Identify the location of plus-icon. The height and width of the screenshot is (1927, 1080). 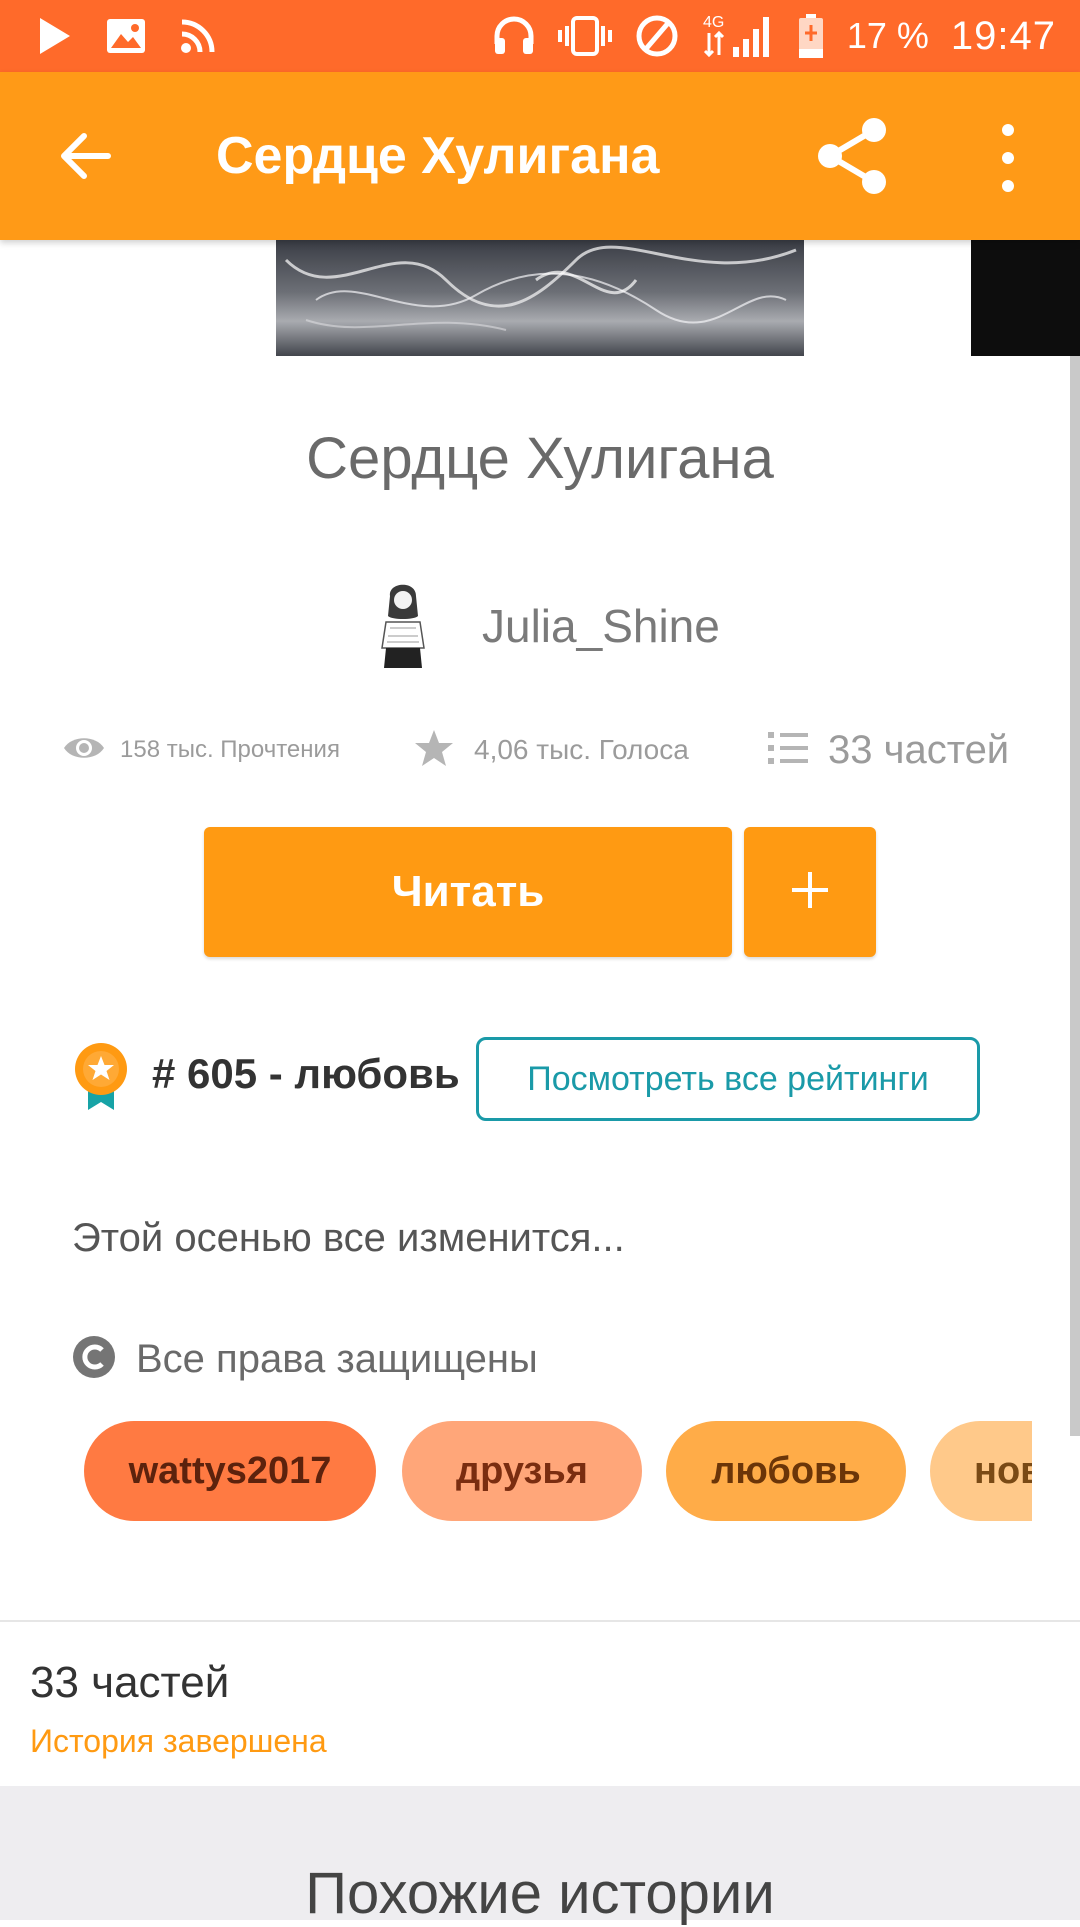
(810, 892).